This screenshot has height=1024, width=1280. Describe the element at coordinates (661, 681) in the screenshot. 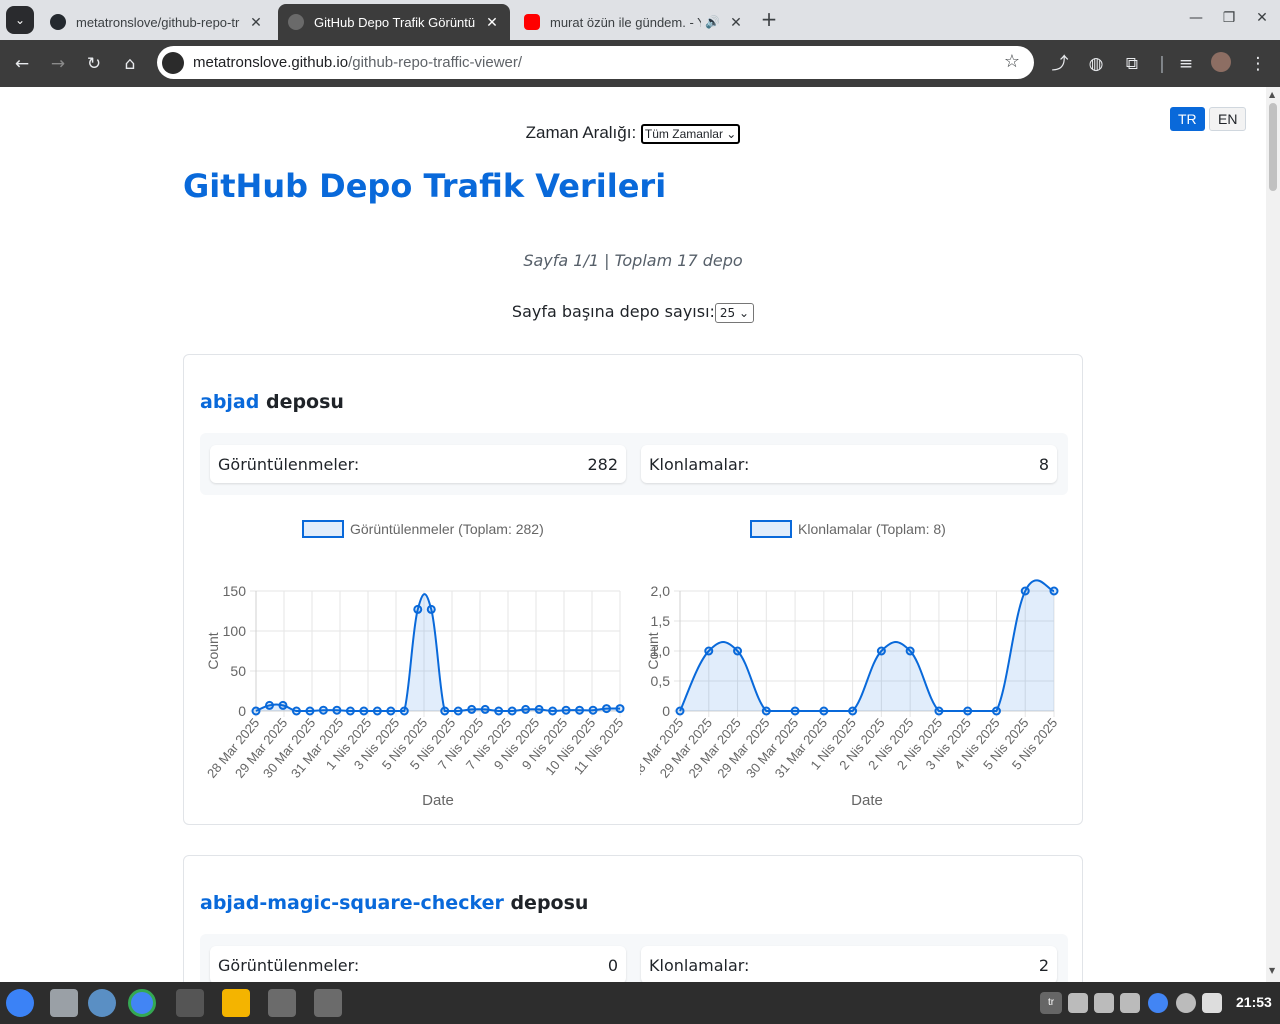

I see `y-tick-label: 0,5` at that location.